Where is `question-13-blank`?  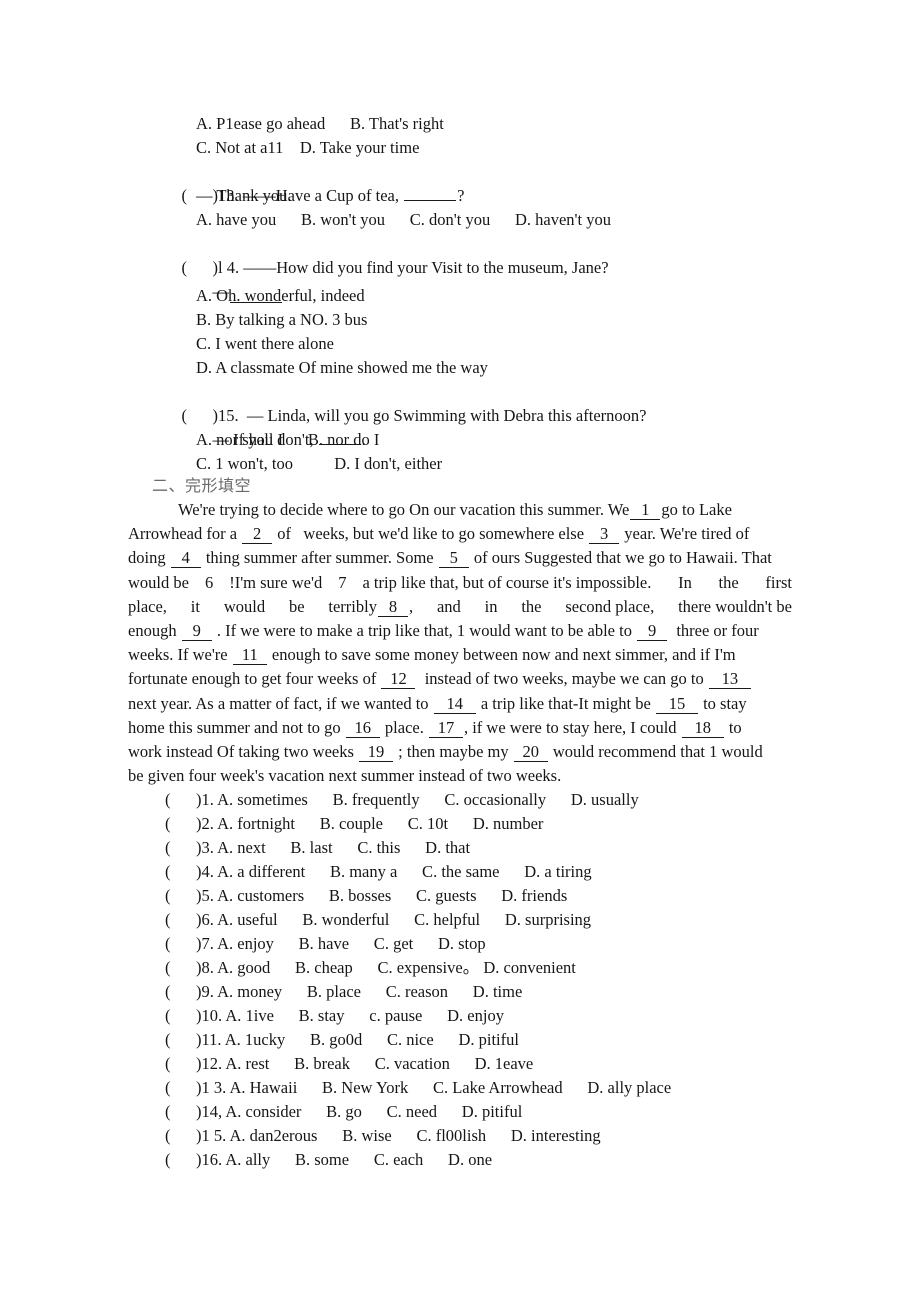 question-13-blank is located at coordinates (430, 194).